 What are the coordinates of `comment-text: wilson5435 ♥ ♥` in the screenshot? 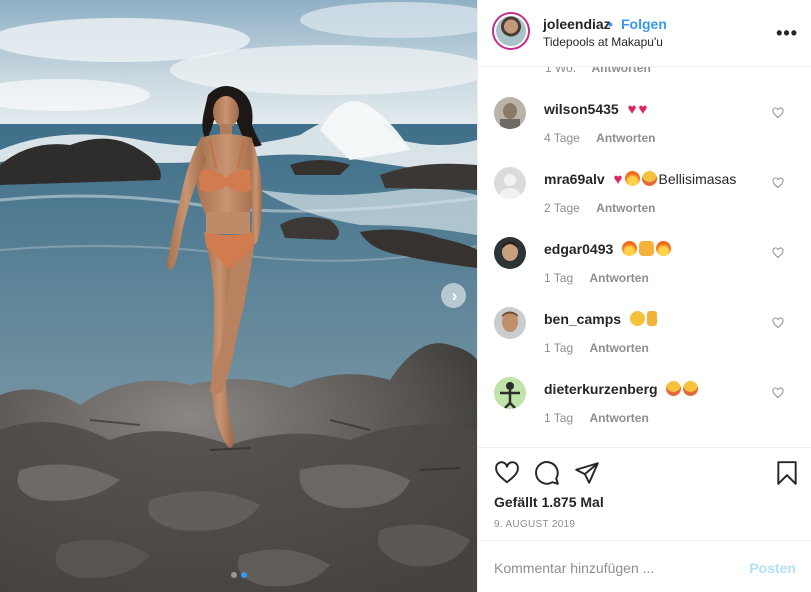 It's located at (596, 109).